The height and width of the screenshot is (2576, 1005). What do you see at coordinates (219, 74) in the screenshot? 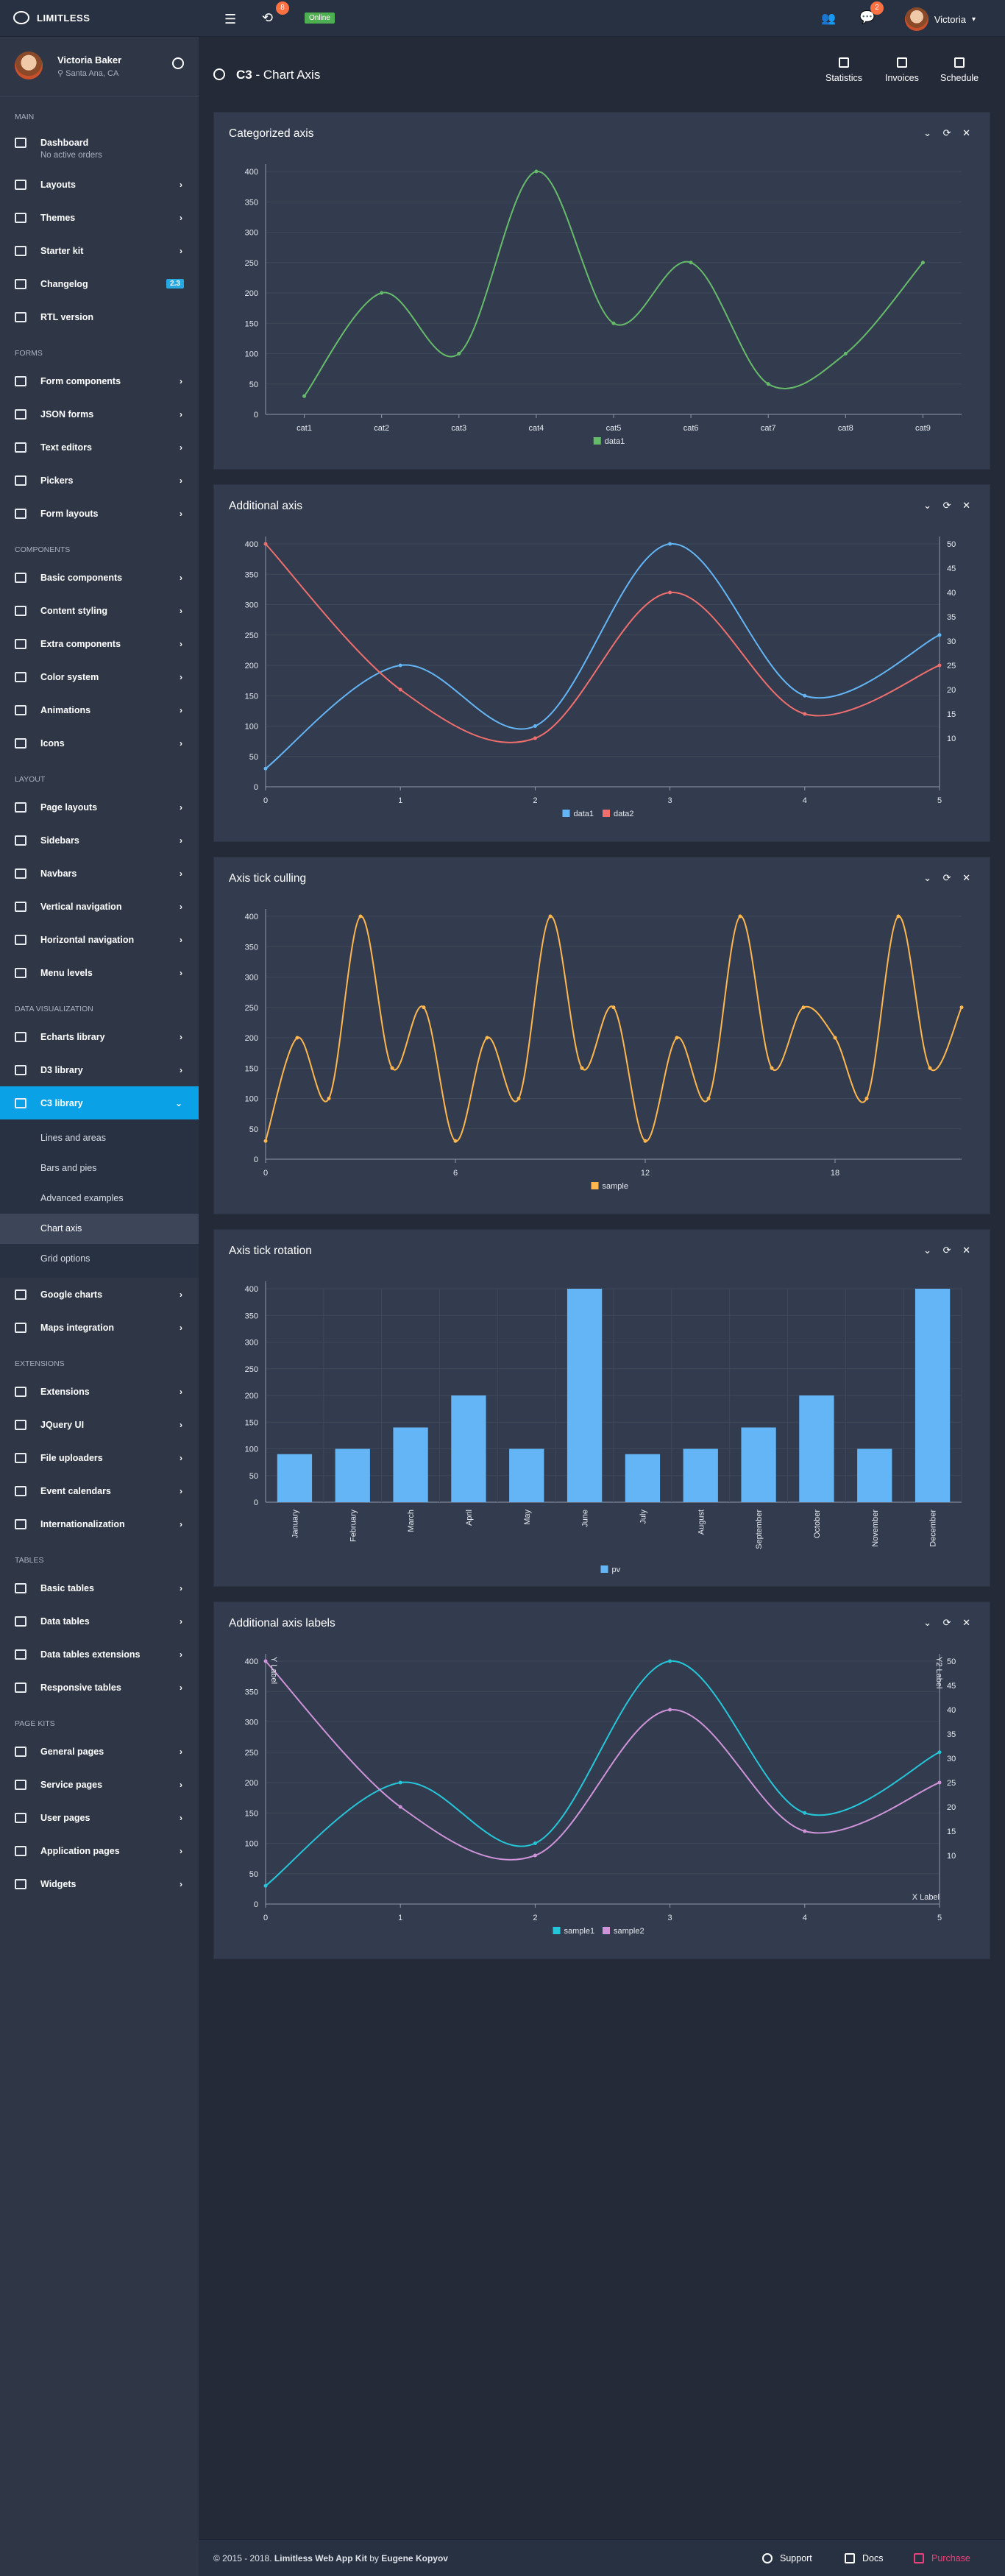
I see `arrow-left-icon` at bounding box center [219, 74].